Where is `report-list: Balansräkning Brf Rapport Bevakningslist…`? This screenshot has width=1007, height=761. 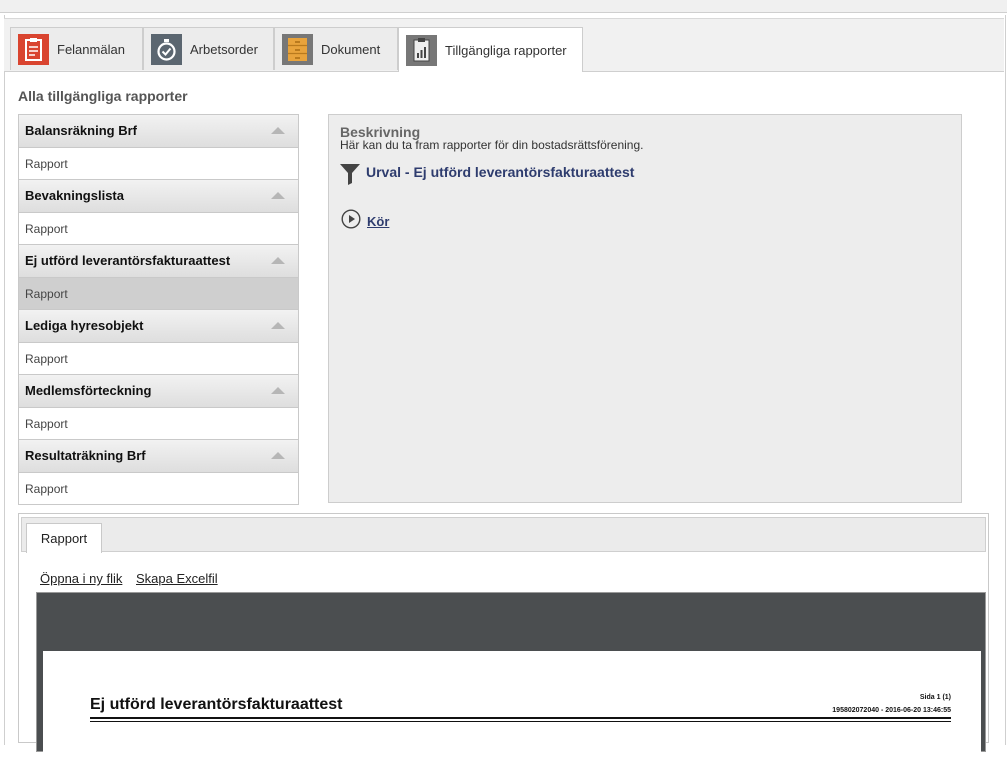 report-list: Balansräkning Brf Rapport Bevakningslist… is located at coordinates (158, 309).